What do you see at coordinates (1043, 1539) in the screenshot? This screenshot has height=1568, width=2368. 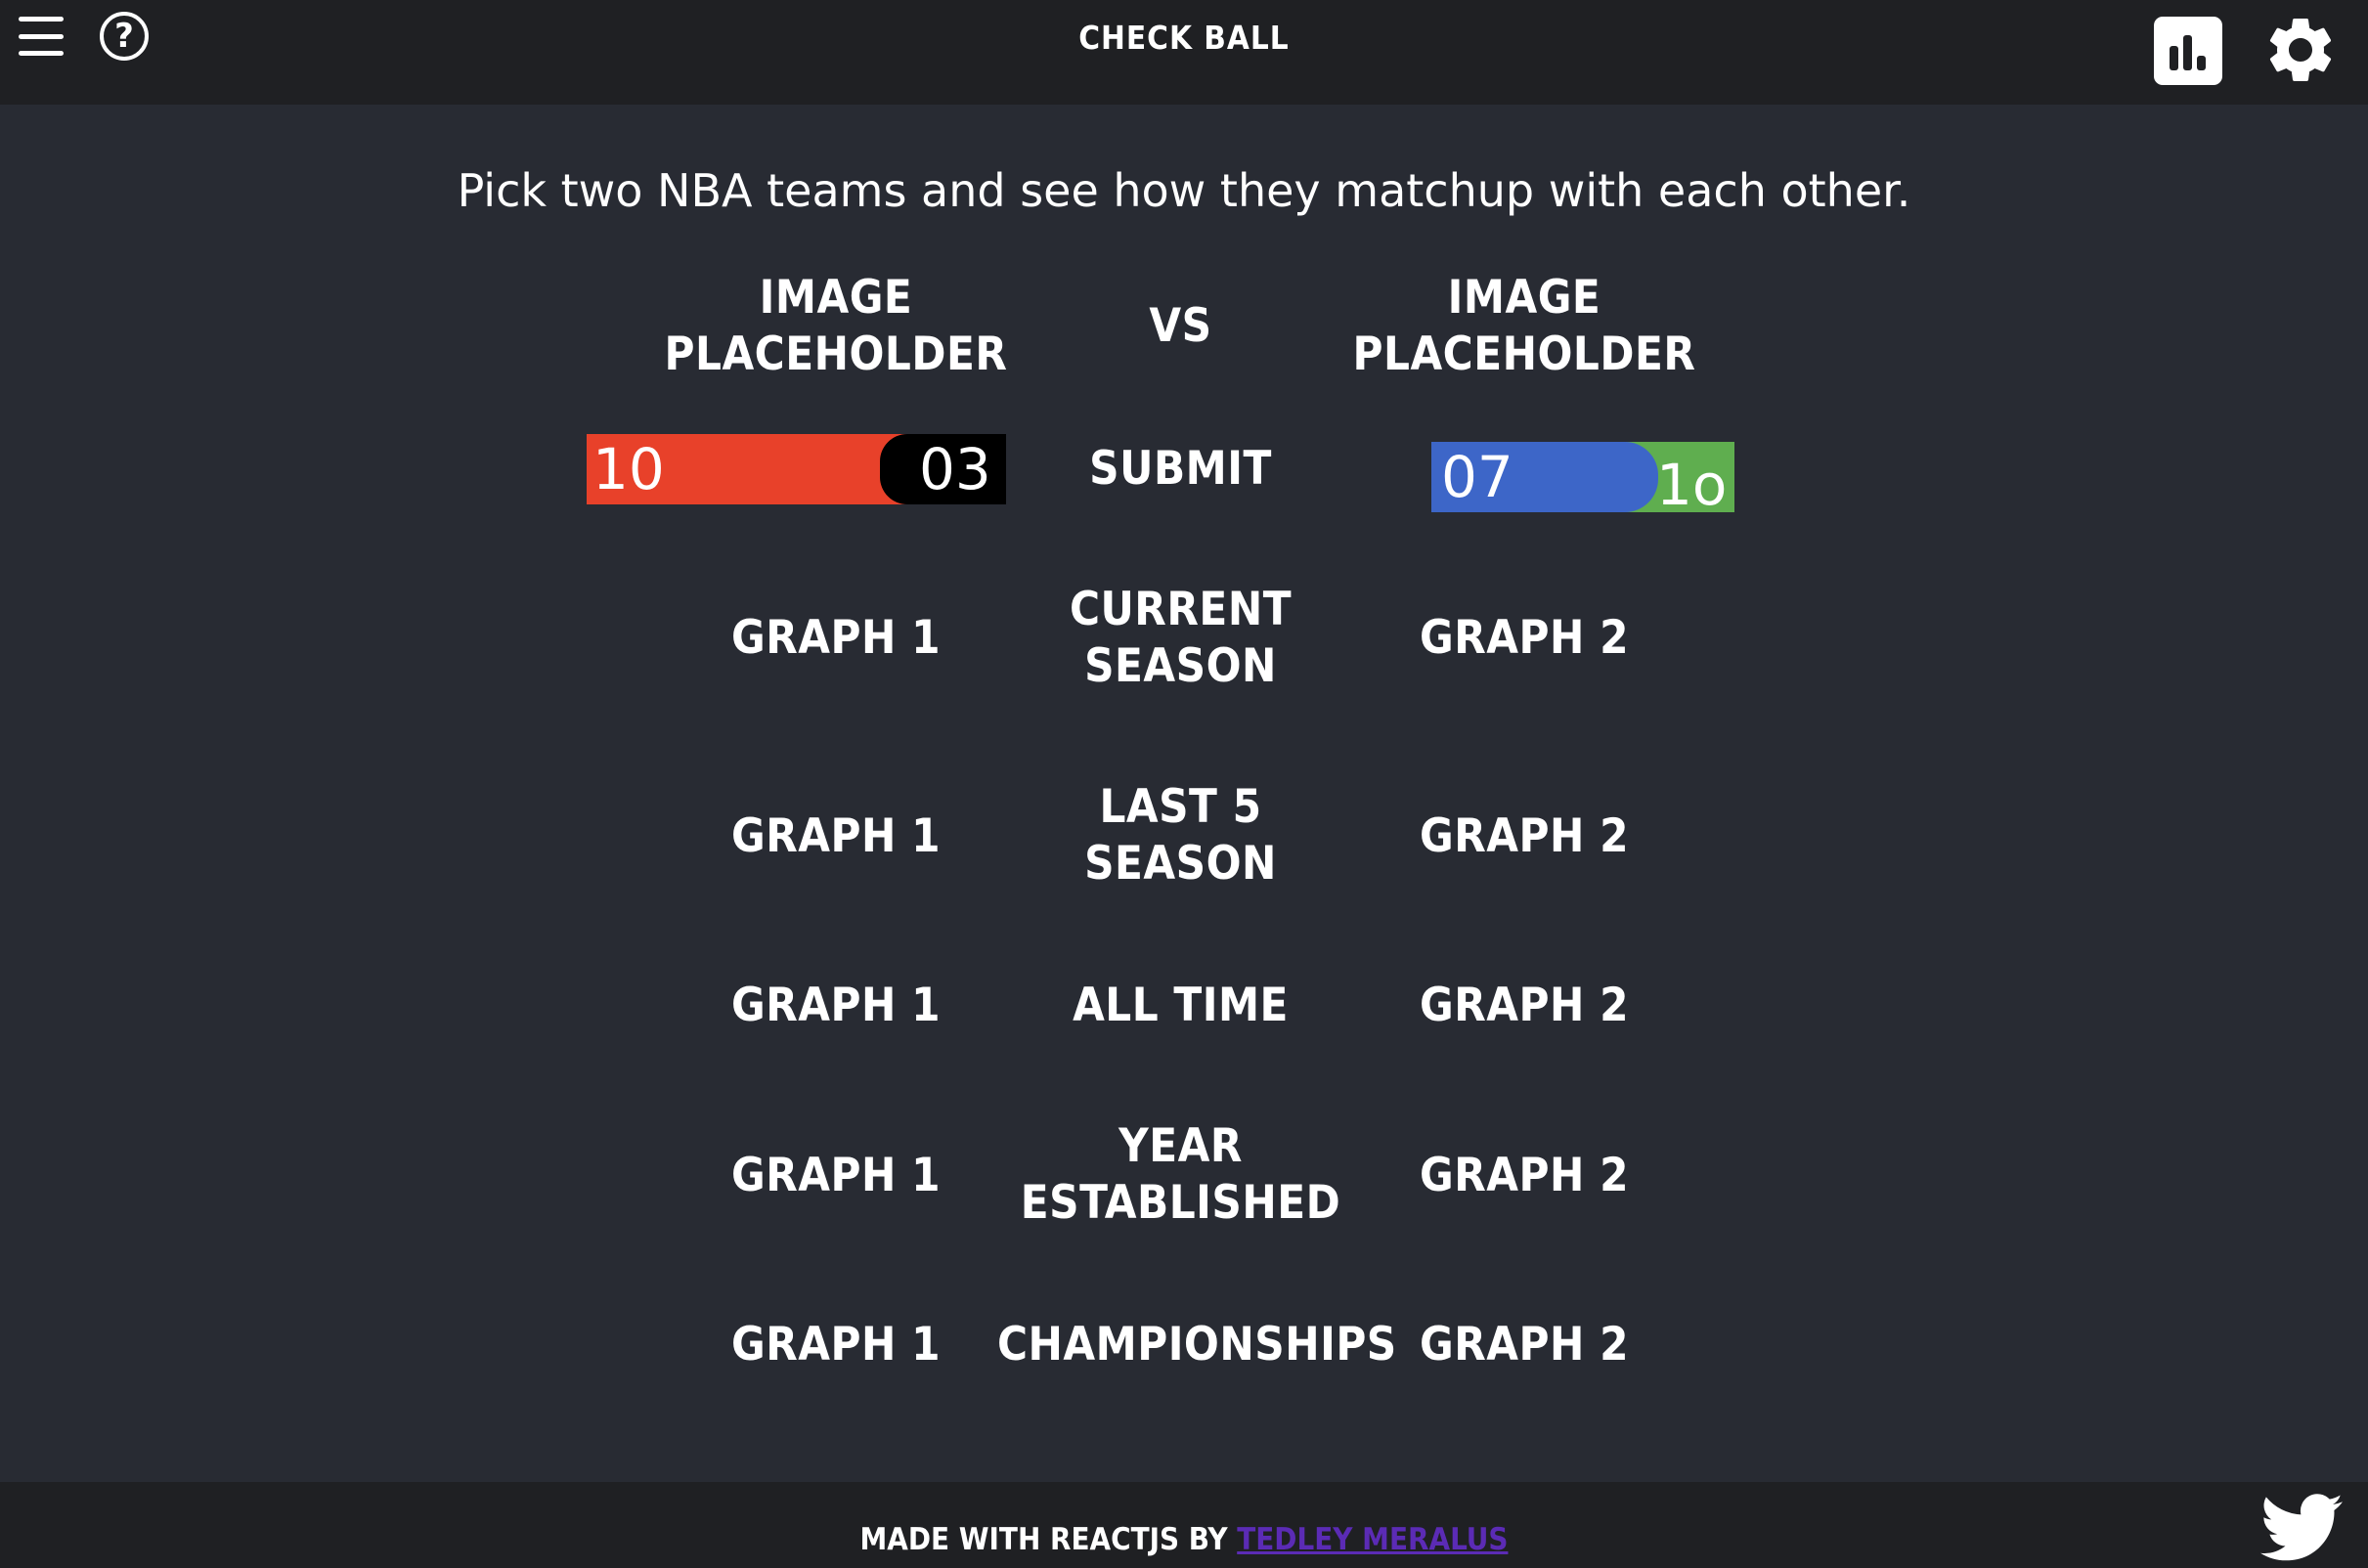 I see `footer-made-with: MADE WITH REACTJS BY` at bounding box center [1043, 1539].